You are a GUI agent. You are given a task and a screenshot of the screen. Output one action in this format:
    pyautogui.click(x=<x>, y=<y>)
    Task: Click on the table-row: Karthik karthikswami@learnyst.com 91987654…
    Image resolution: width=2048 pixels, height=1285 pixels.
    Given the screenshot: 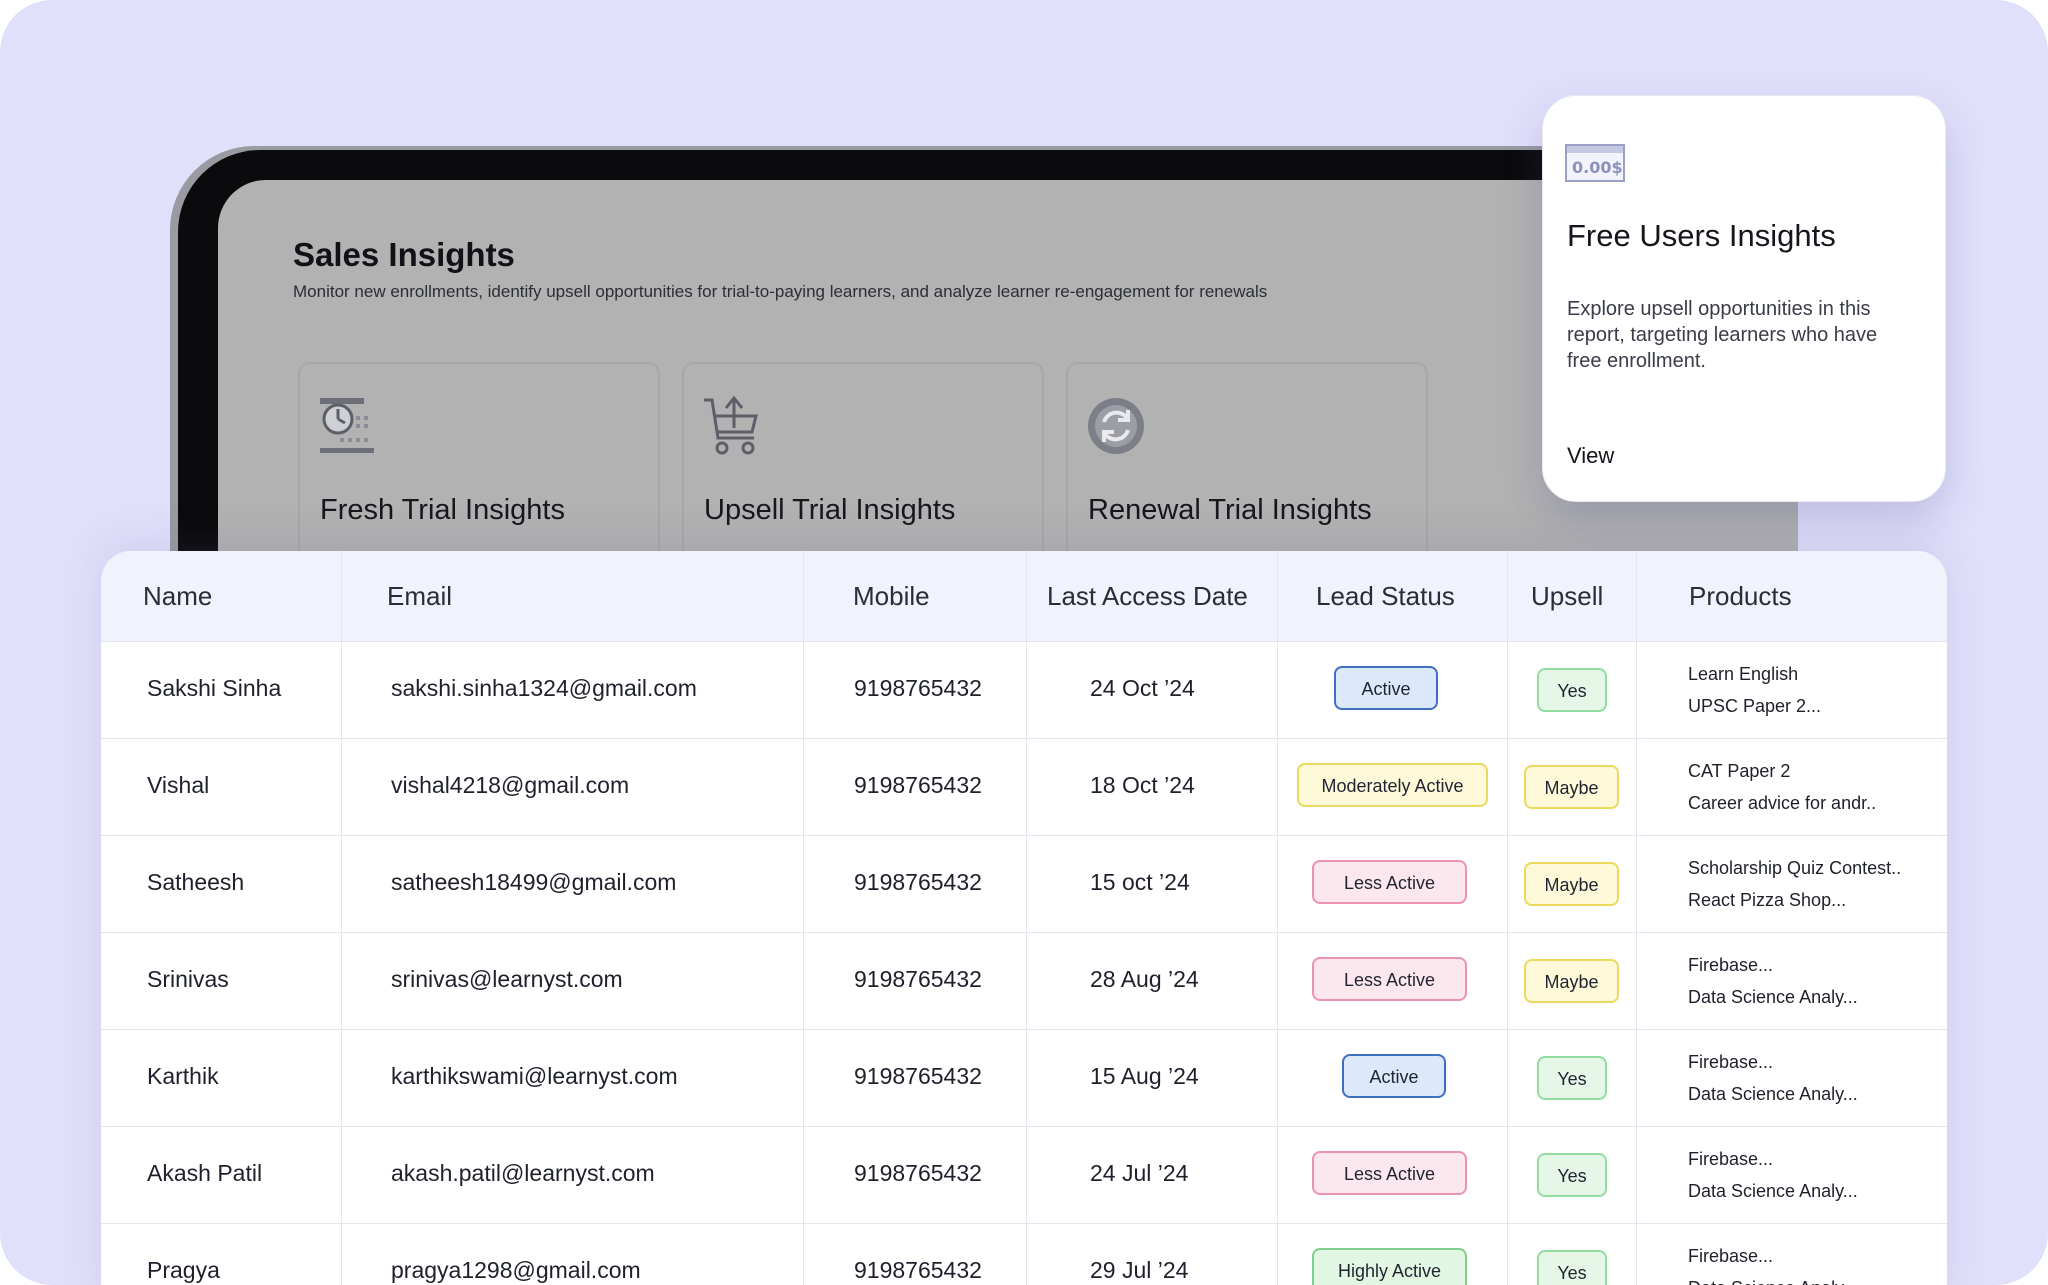 What is the action you would take?
    pyautogui.click(x=1024, y=1077)
    